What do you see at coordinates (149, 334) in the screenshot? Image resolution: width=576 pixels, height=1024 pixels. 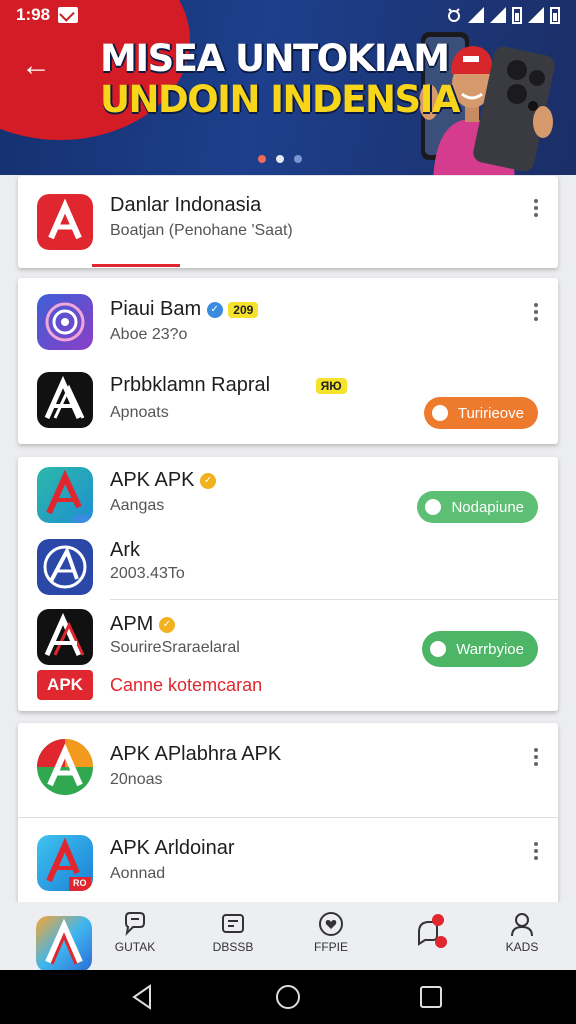 I see `app-subtitle: Aboe 23?o` at bounding box center [149, 334].